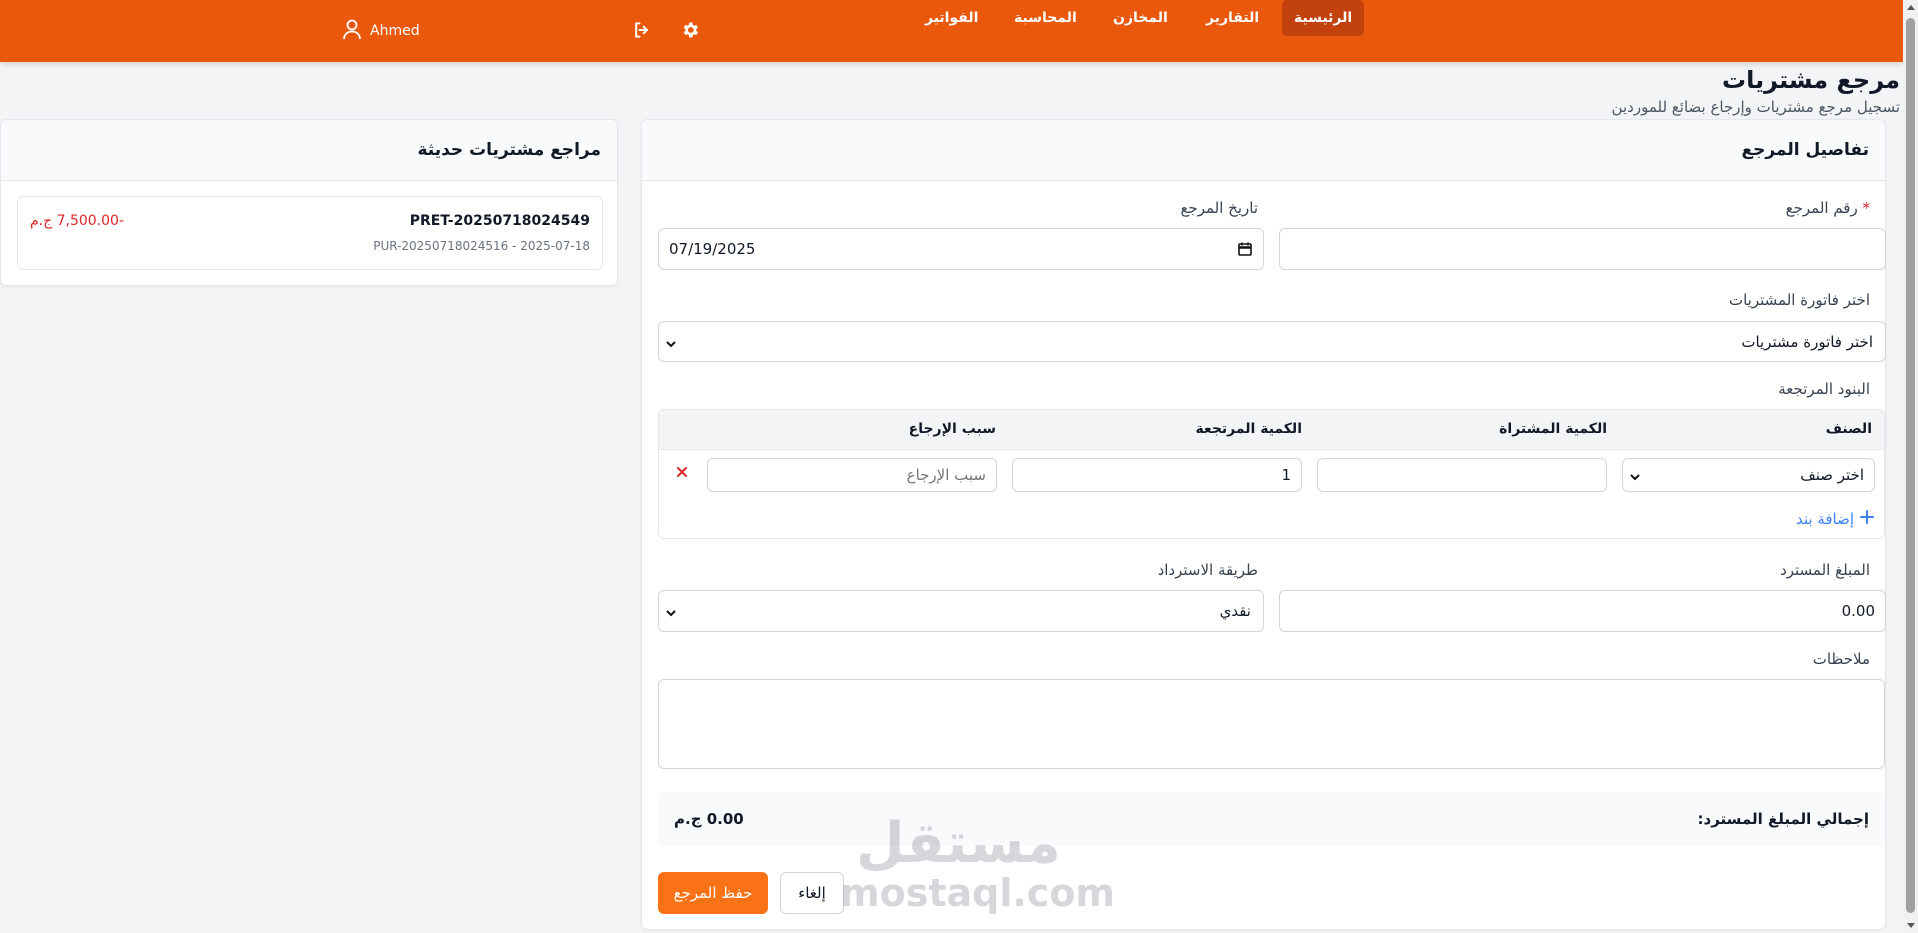  I want to click on scroll-thumb, so click(1910, 465).